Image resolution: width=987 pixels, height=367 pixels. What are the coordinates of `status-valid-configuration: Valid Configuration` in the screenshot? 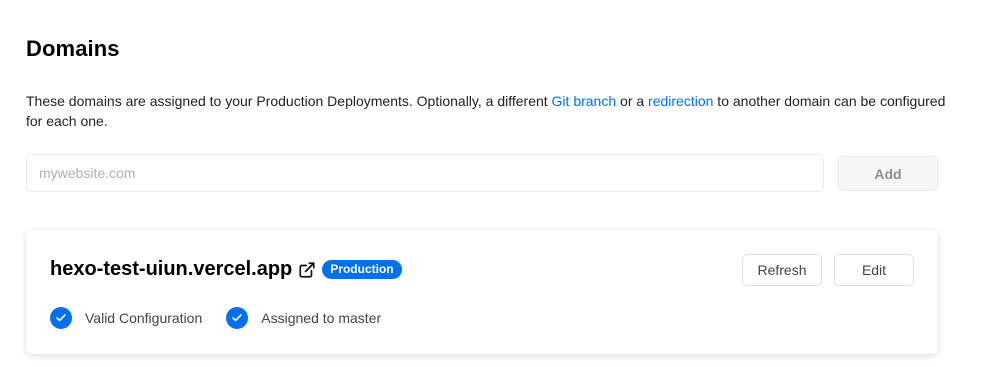 It's located at (126, 318).